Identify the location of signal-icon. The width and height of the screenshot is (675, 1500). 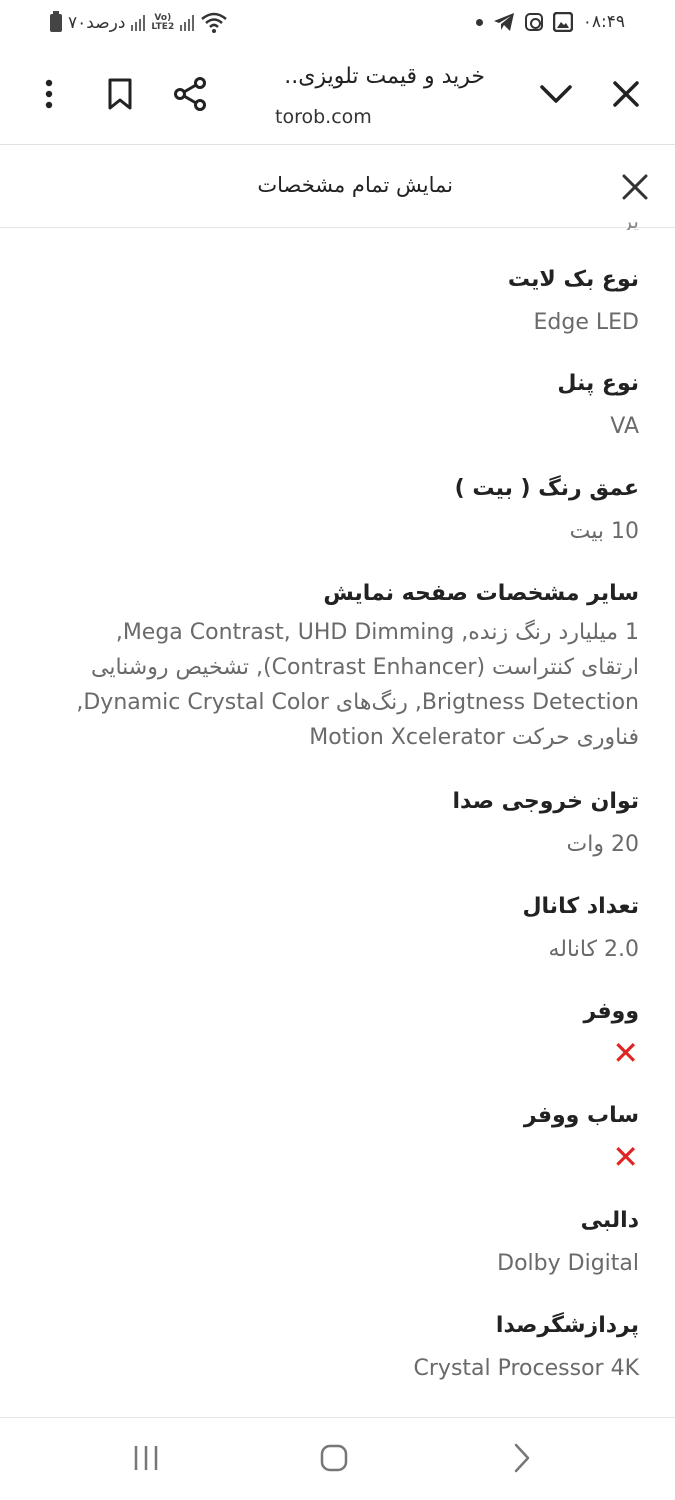
(138, 23).